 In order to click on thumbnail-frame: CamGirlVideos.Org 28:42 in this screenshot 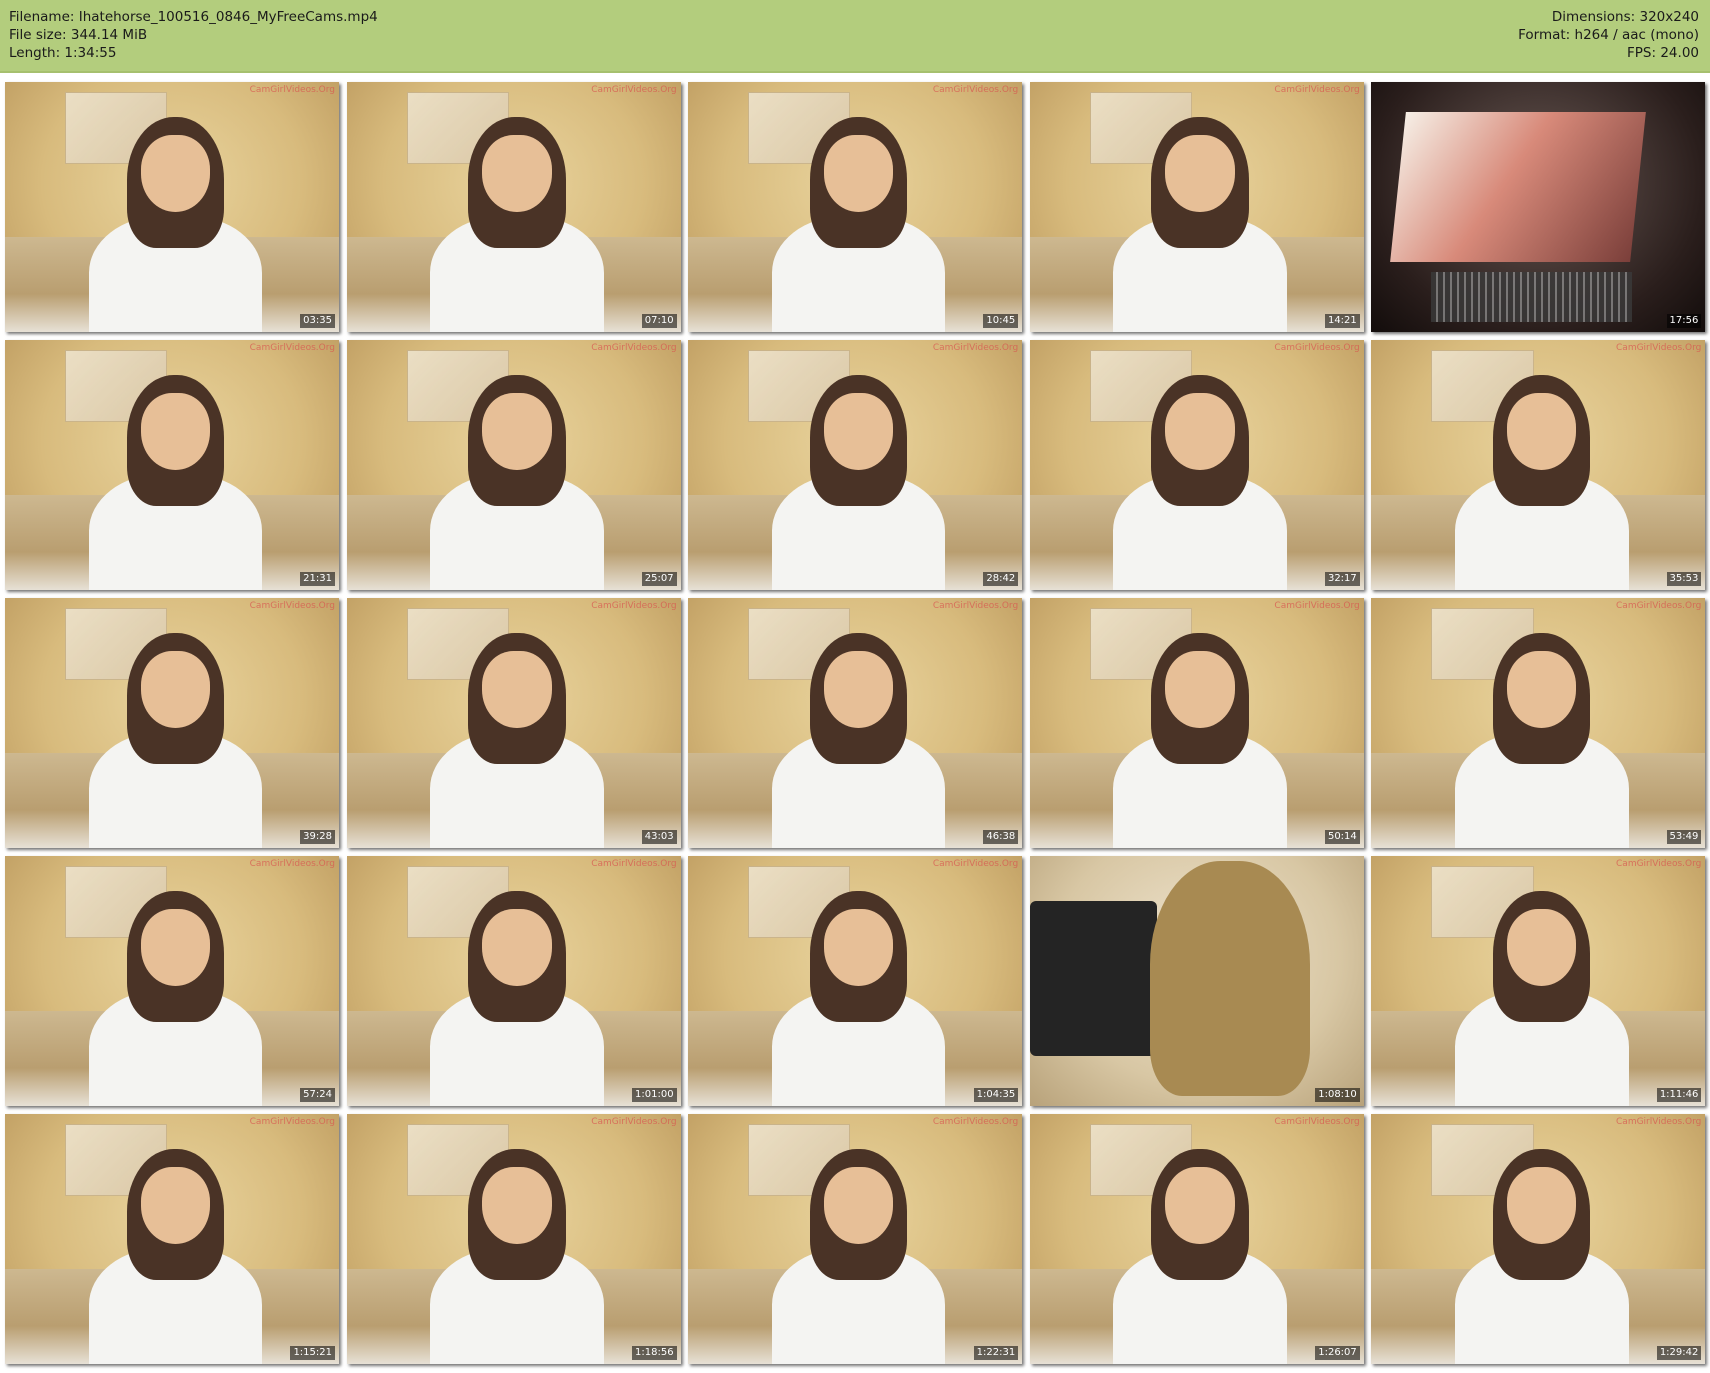, I will do `click(855, 465)`.